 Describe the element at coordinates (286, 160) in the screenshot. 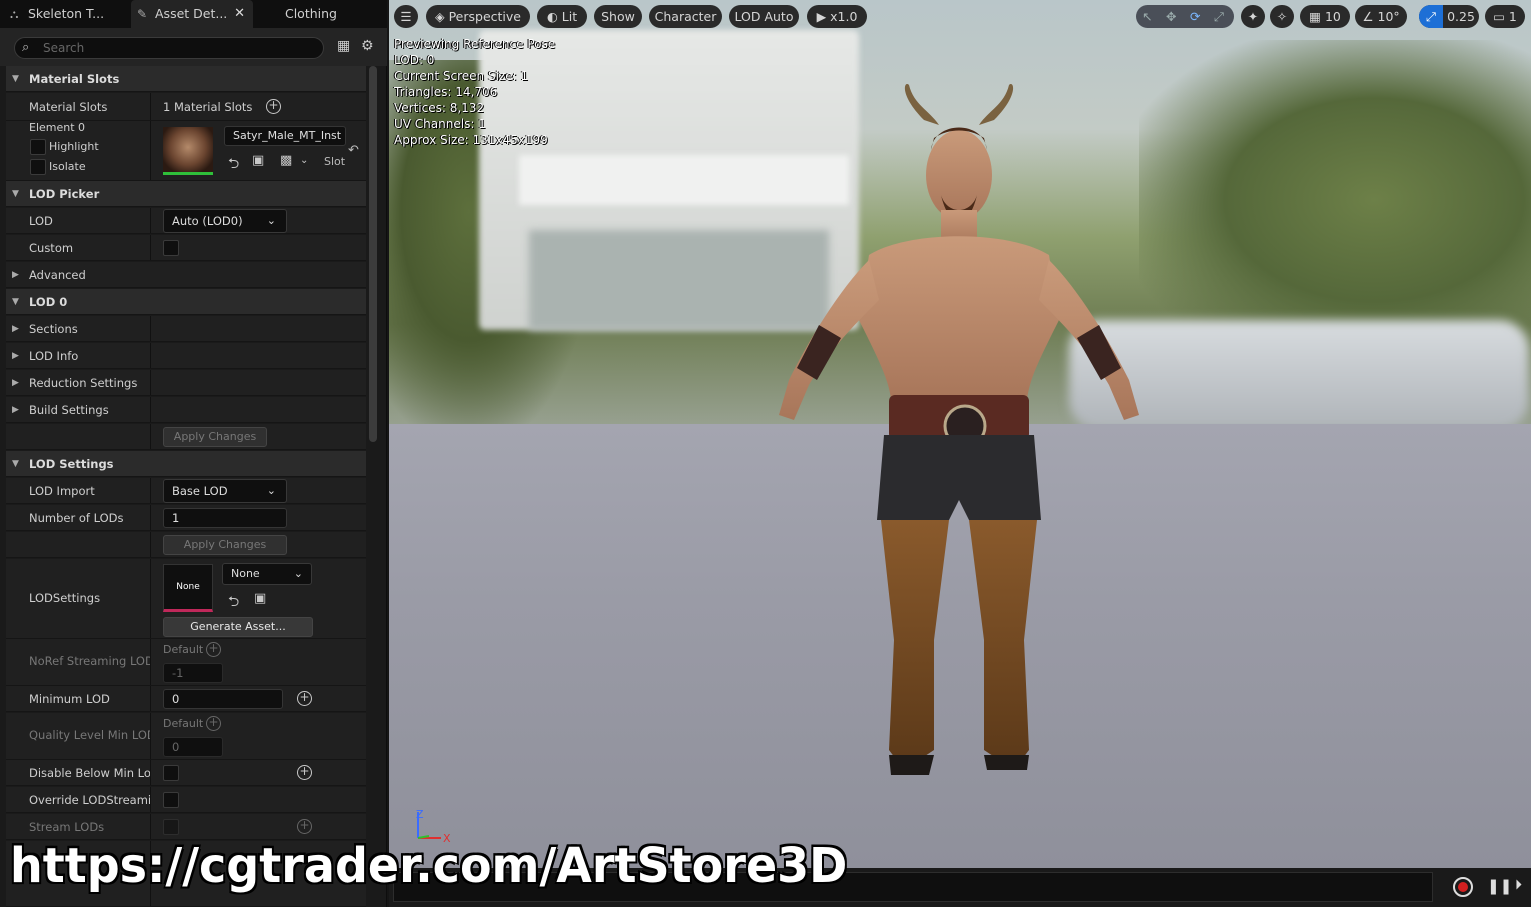

I see `checker-icon: ▩` at that location.